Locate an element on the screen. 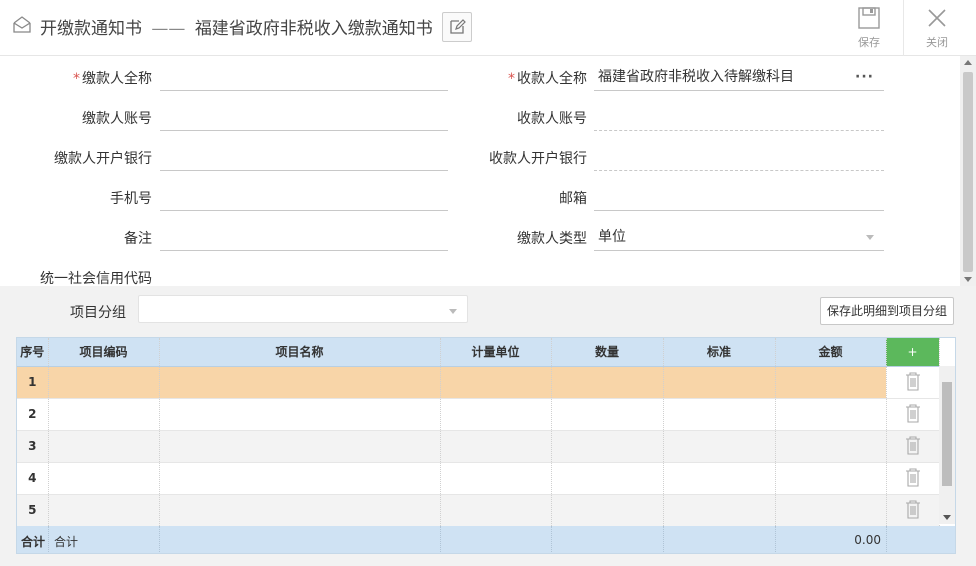  total-amount: 0.00 is located at coordinates (867, 540).